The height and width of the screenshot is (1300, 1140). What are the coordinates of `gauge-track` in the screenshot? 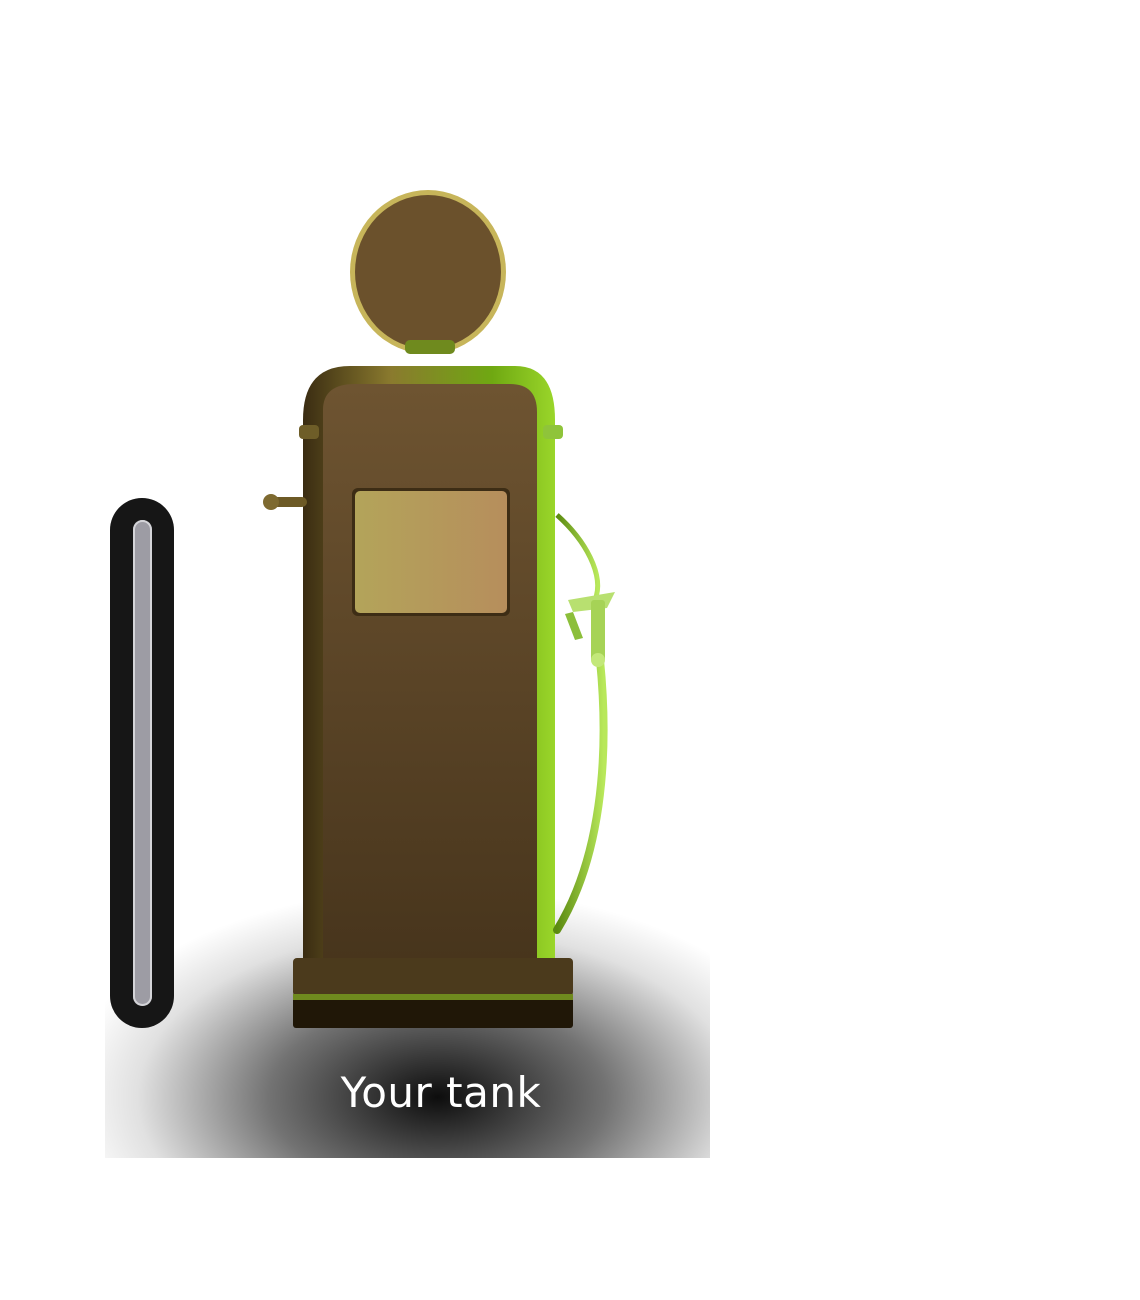 It's located at (142, 763).